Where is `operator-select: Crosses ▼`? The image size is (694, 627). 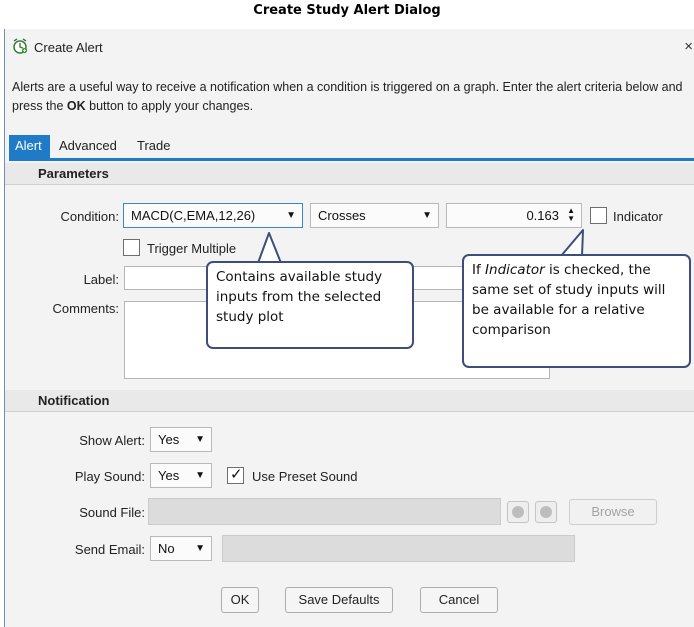 operator-select: Crosses ▼ is located at coordinates (374, 215).